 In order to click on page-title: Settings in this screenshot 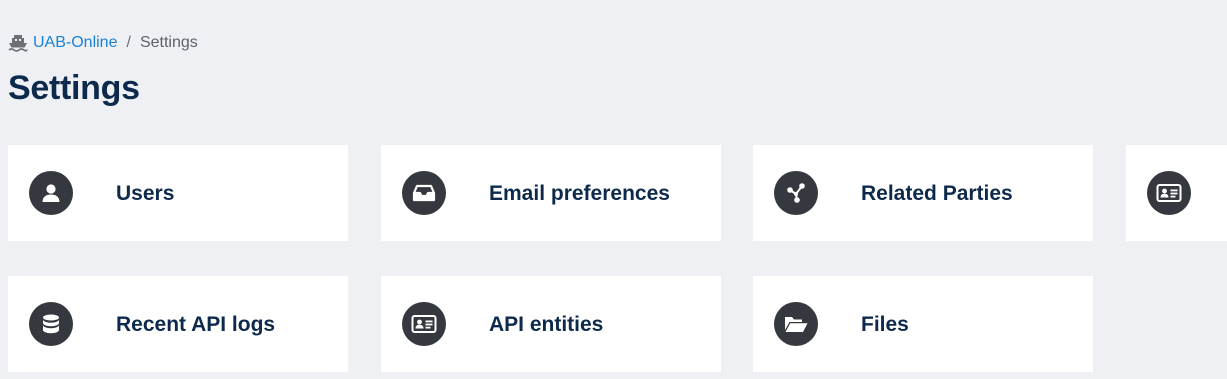, I will do `click(74, 88)`.